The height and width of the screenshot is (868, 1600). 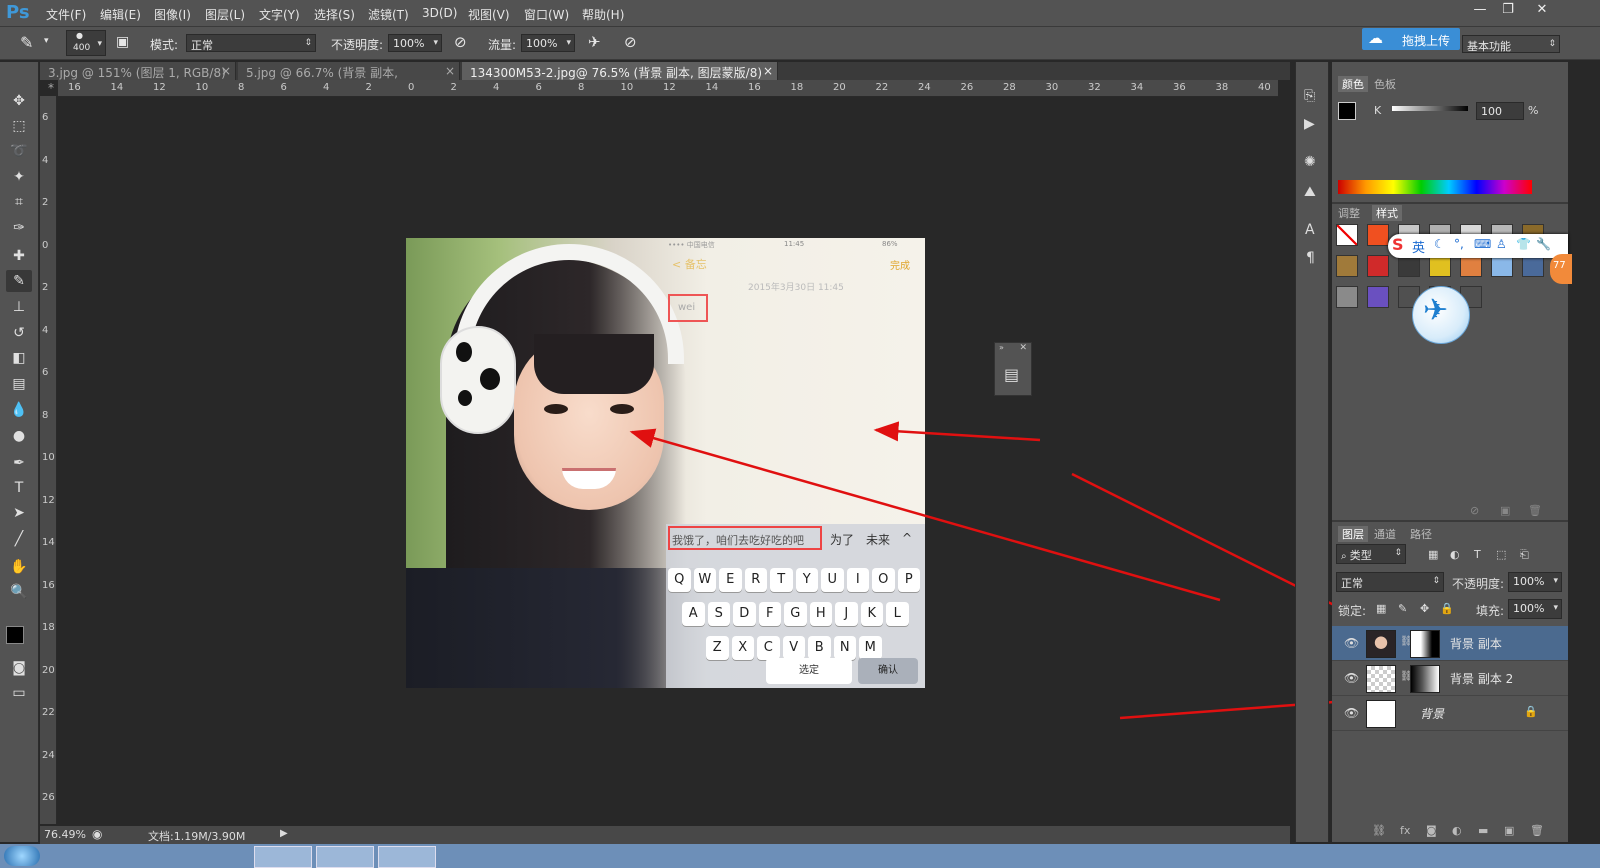 What do you see at coordinates (1424, 608) in the screenshot?
I see `lock-position-icon: ✥` at bounding box center [1424, 608].